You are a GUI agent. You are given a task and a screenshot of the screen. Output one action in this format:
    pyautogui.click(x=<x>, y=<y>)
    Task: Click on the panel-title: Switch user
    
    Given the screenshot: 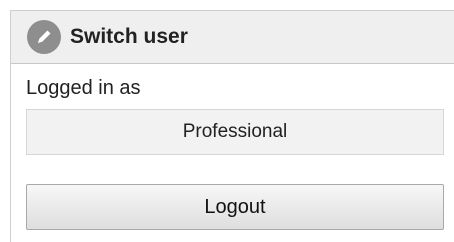 What is the action you would take?
    pyautogui.click(x=129, y=36)
    